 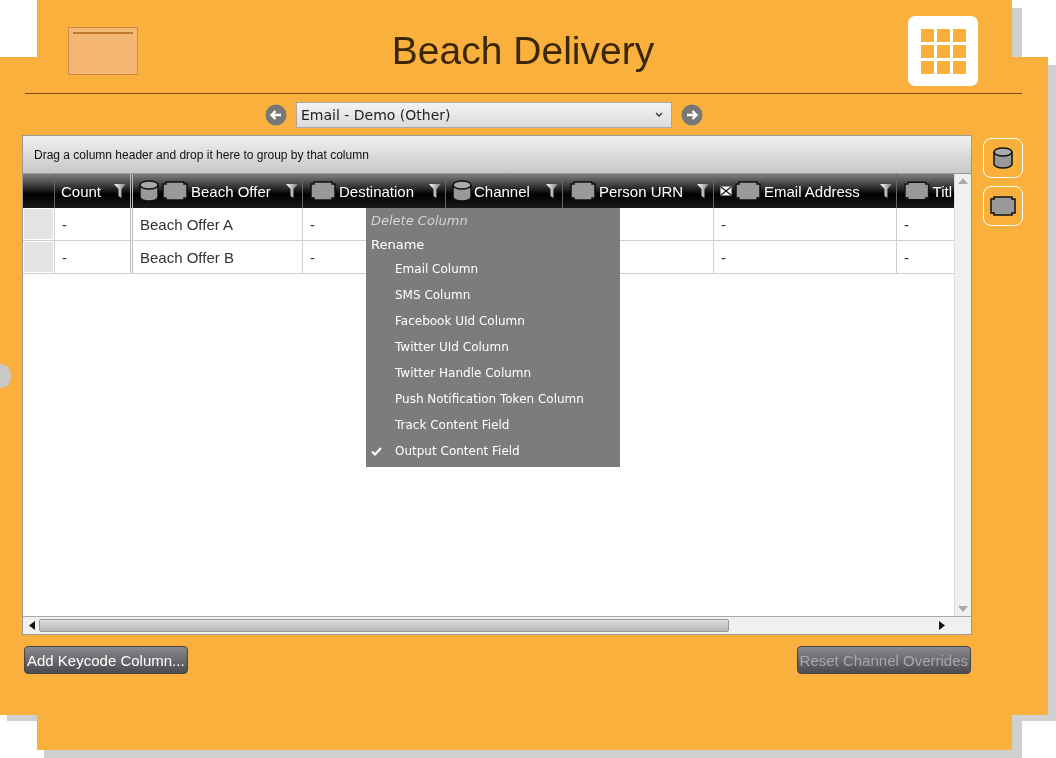 I want to click on field-icon, so click(x=1003, y=206).